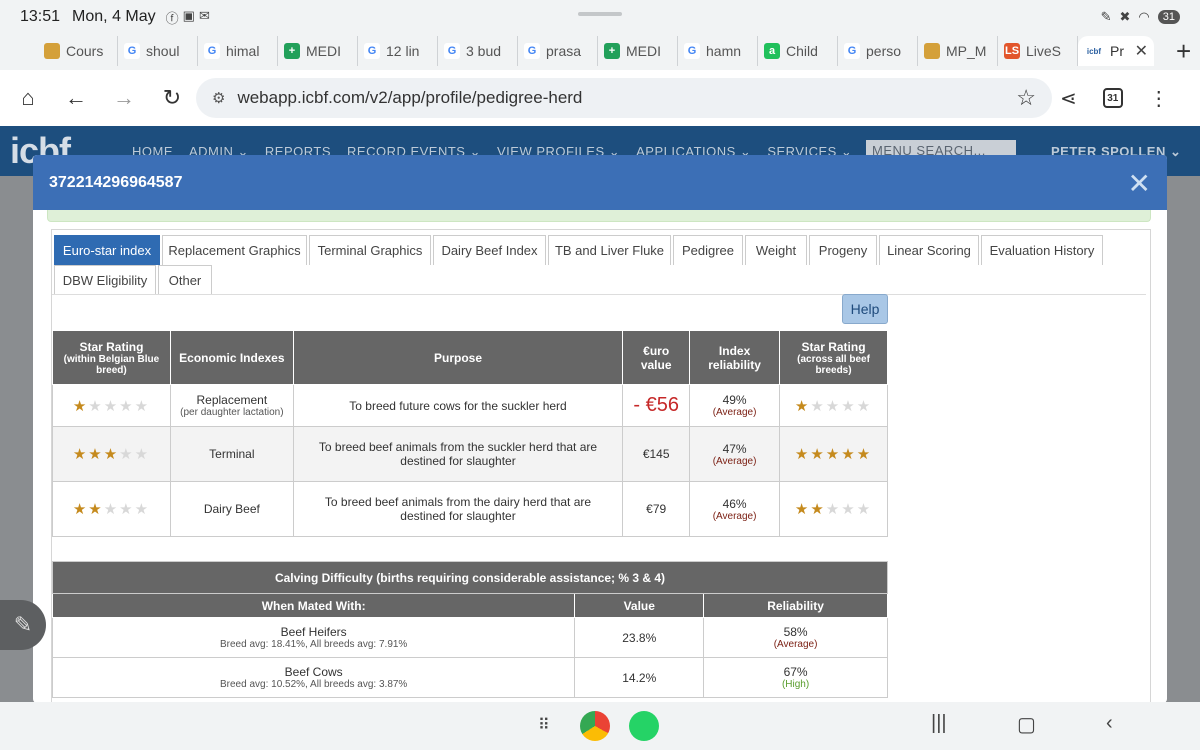 Image resolution: width=1200 pixels, height=750 pixels. I want to click on share-icon: ⋖, so click(1068, 98).